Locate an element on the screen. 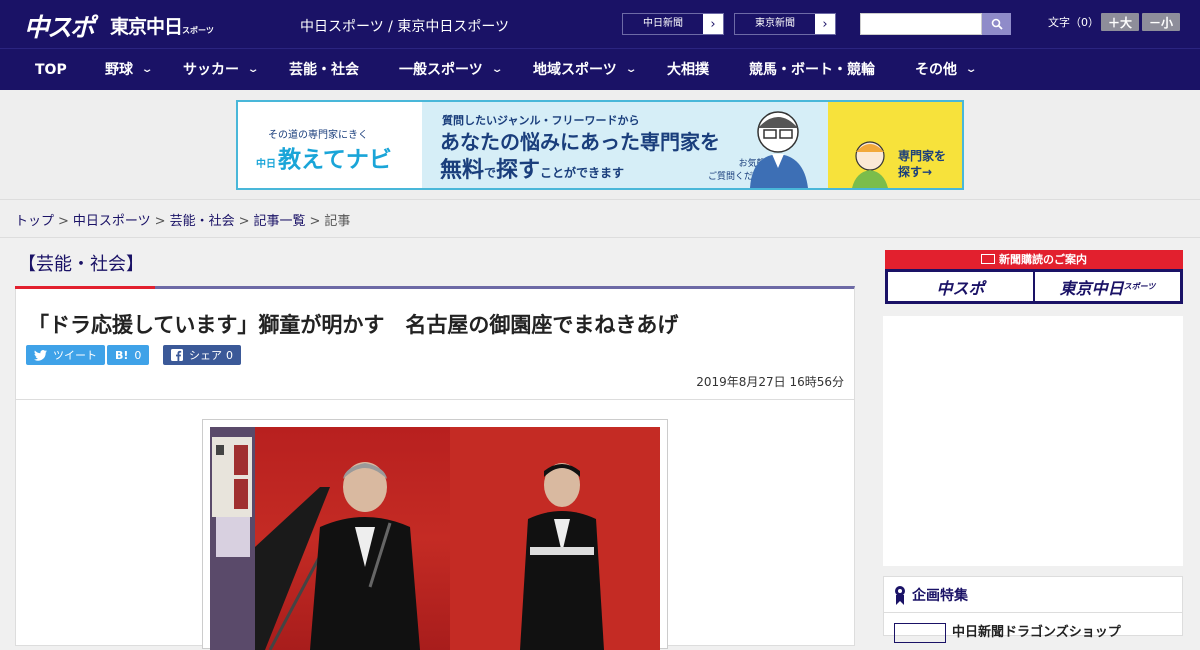 The height and width of the screenshot is (650, 1200). nav-label: その他 is located at coordinates (936, 70).